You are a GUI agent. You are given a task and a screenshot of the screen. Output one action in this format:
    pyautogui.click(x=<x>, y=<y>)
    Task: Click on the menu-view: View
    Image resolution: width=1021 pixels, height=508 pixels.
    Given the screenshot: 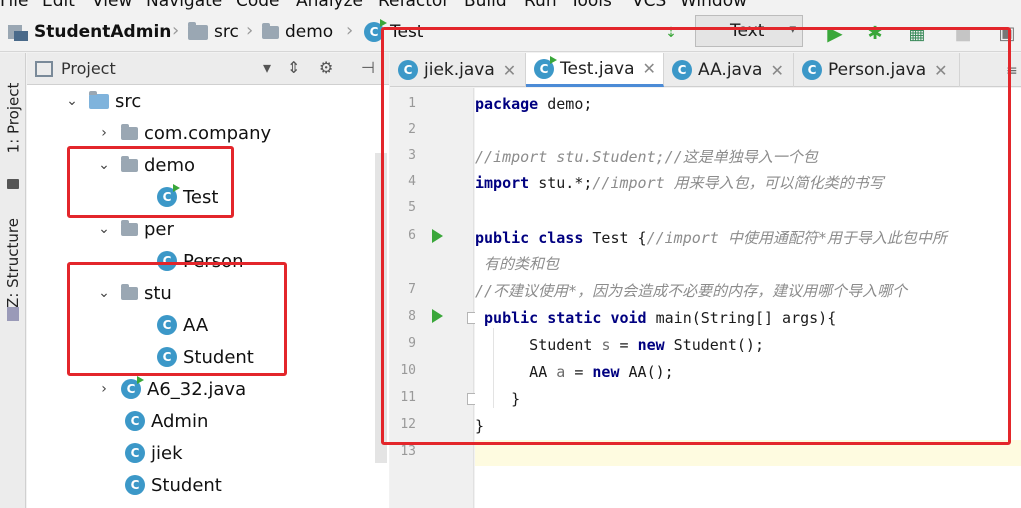 What is the action you would take?
    pyautogui.click(x=112, y=5)
    